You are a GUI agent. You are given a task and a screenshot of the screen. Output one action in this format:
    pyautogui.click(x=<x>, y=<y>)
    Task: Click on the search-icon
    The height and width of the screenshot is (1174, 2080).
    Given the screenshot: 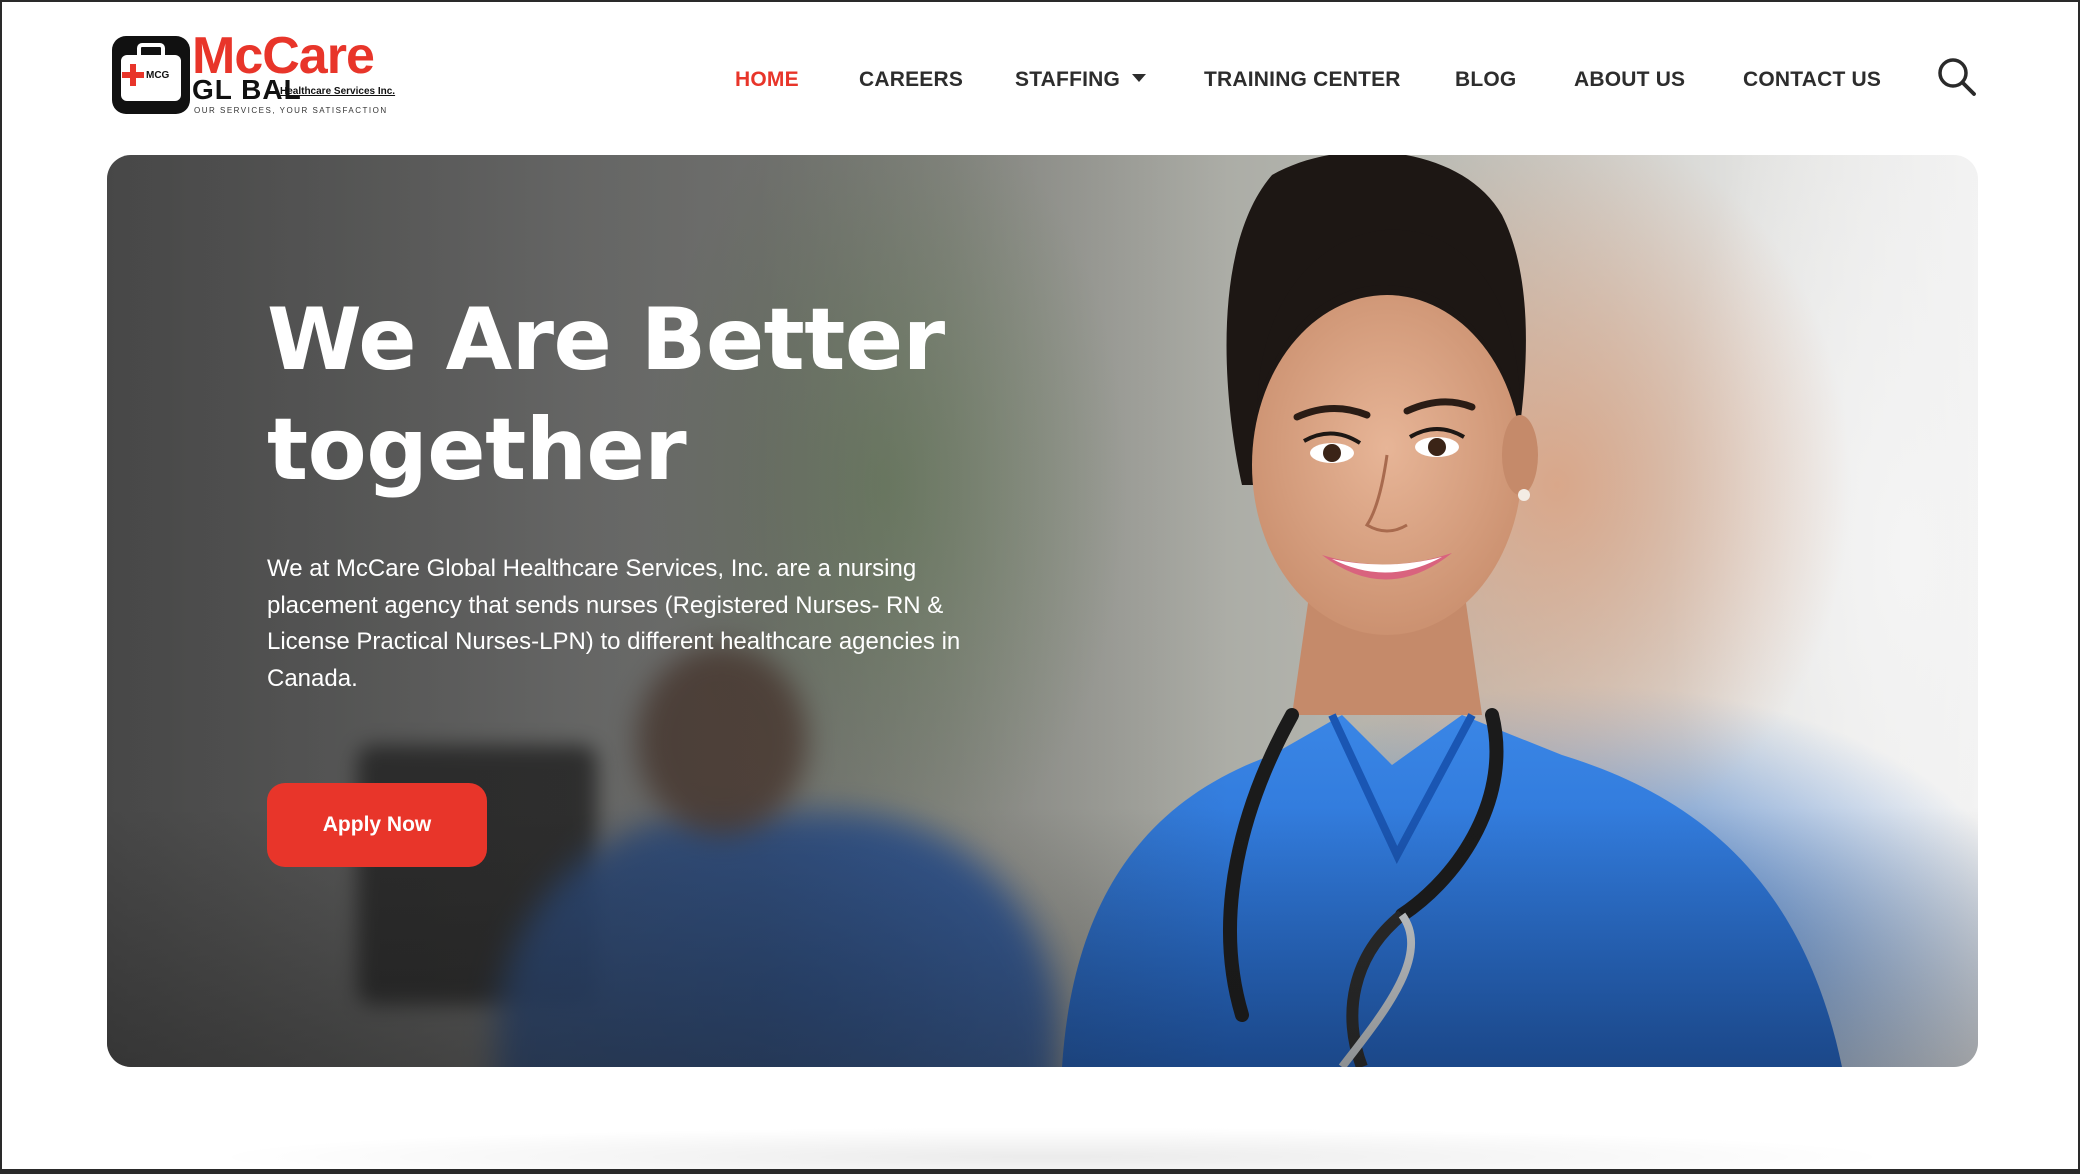 What is the action you would take?
    pyautogui.click(x=1957, y=77)
    